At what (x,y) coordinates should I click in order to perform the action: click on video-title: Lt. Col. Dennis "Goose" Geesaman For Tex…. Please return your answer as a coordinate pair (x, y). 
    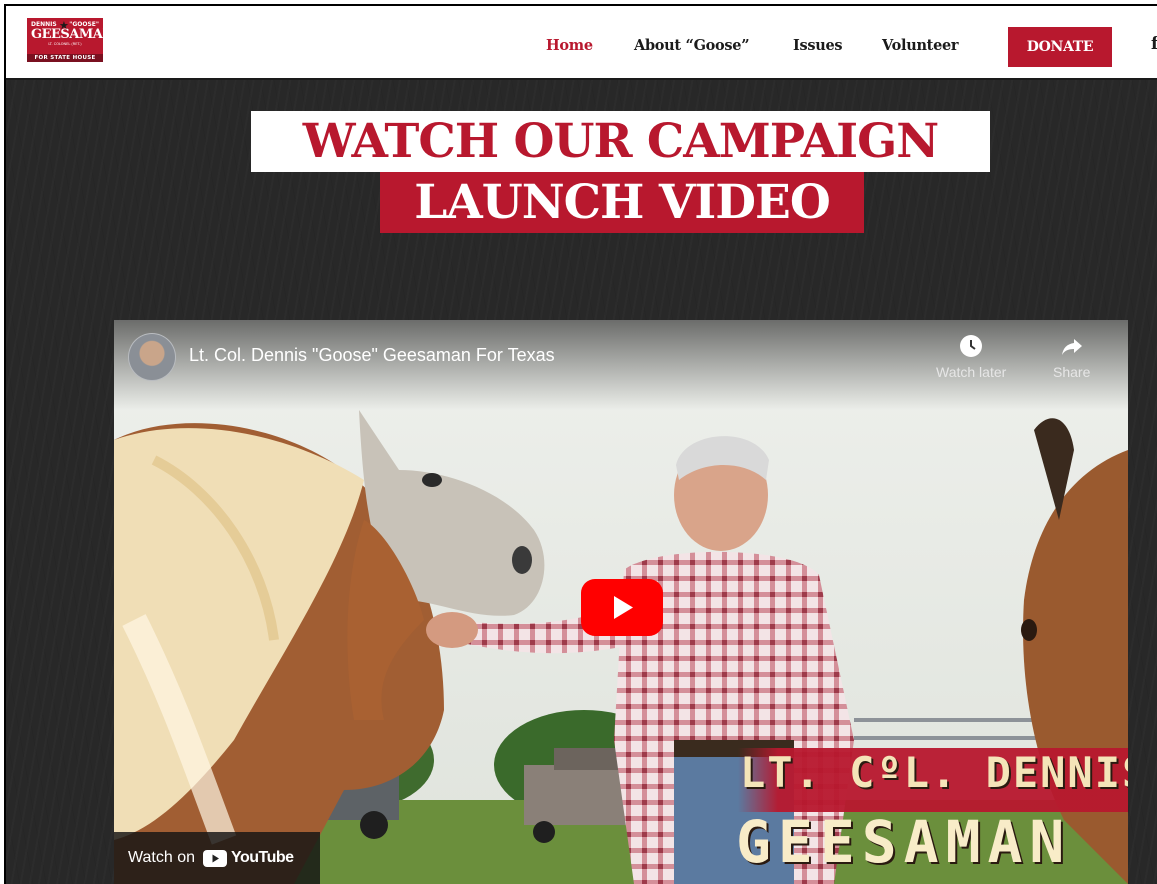
    Looking at the image, I should click on (372, 355).